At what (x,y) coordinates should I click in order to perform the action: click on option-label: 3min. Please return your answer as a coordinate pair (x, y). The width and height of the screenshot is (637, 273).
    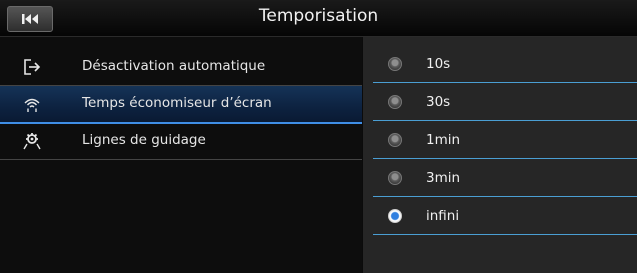
    Looking at the image, I should click on (443, 178).